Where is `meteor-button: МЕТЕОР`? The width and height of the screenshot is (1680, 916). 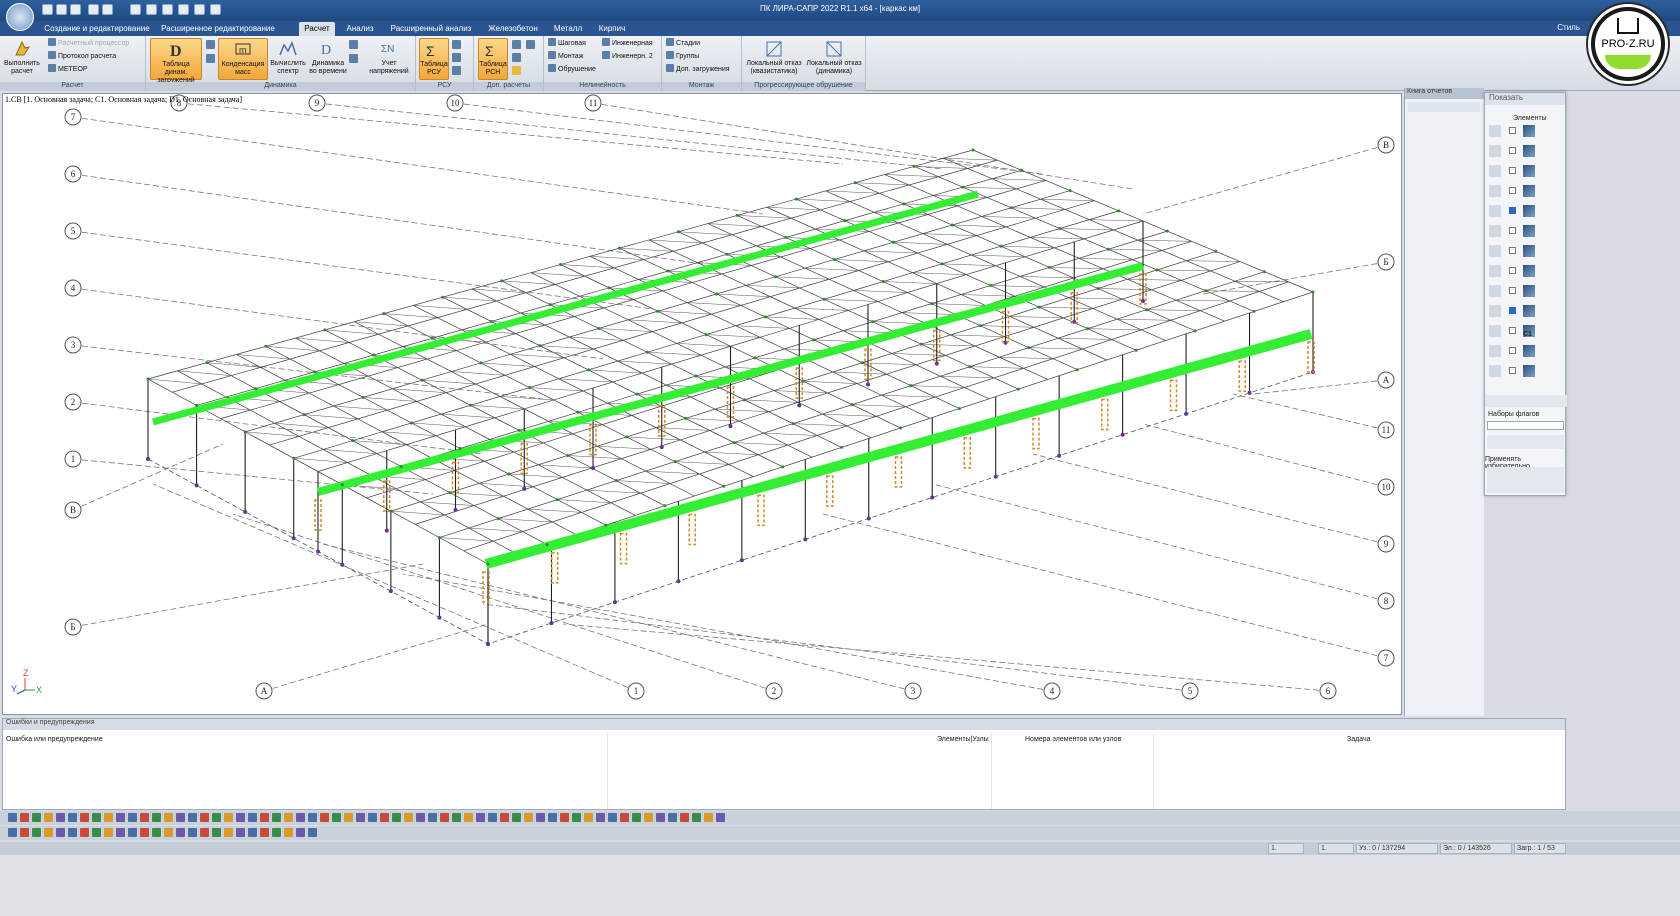
meteor-button: МЕТЕОР is located at coordinates (68, 69).